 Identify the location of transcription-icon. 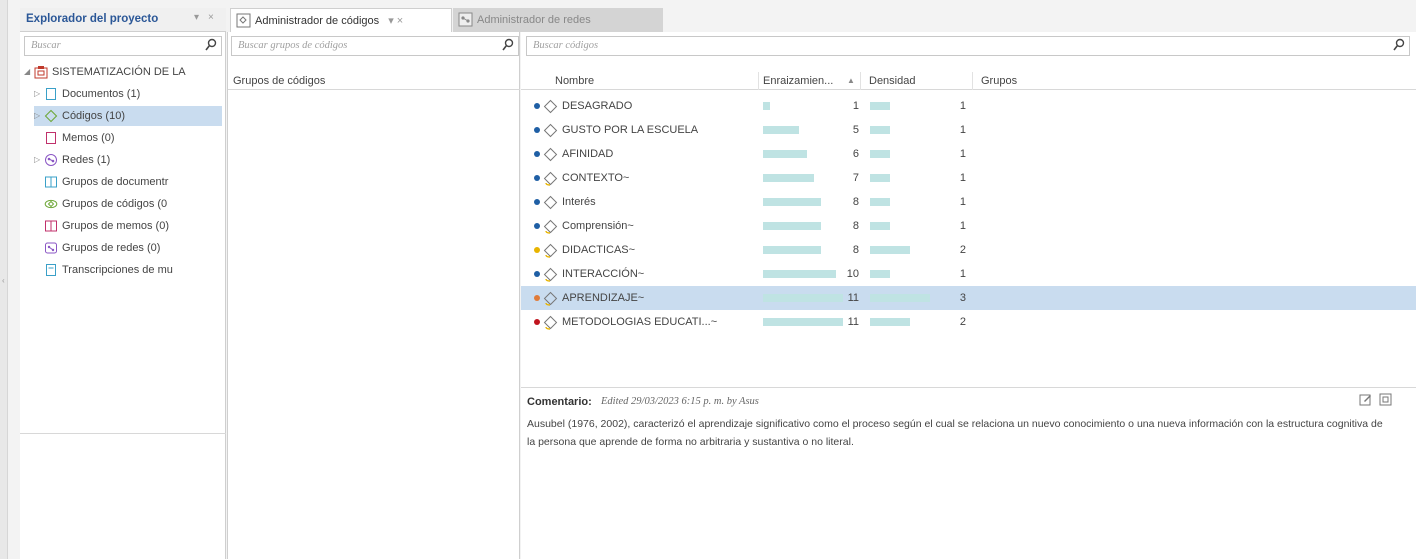
(51, 270).